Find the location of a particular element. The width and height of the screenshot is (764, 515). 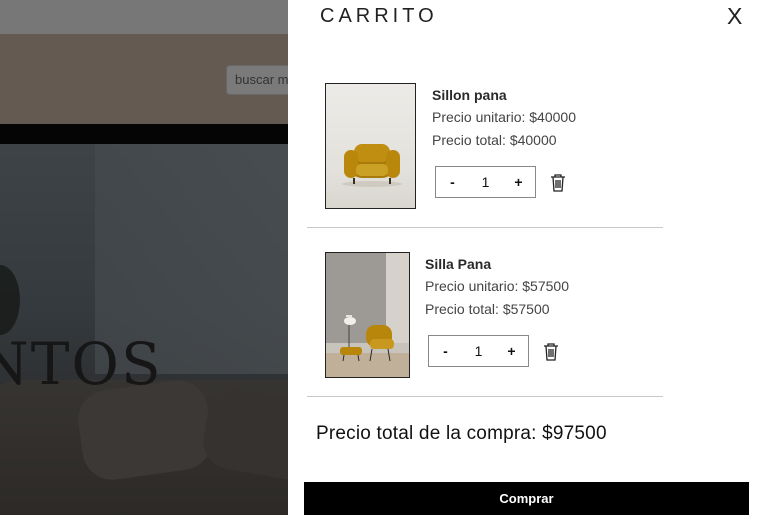

product-total-price: Precio total: $57500 is located at coordinates (487, 309).